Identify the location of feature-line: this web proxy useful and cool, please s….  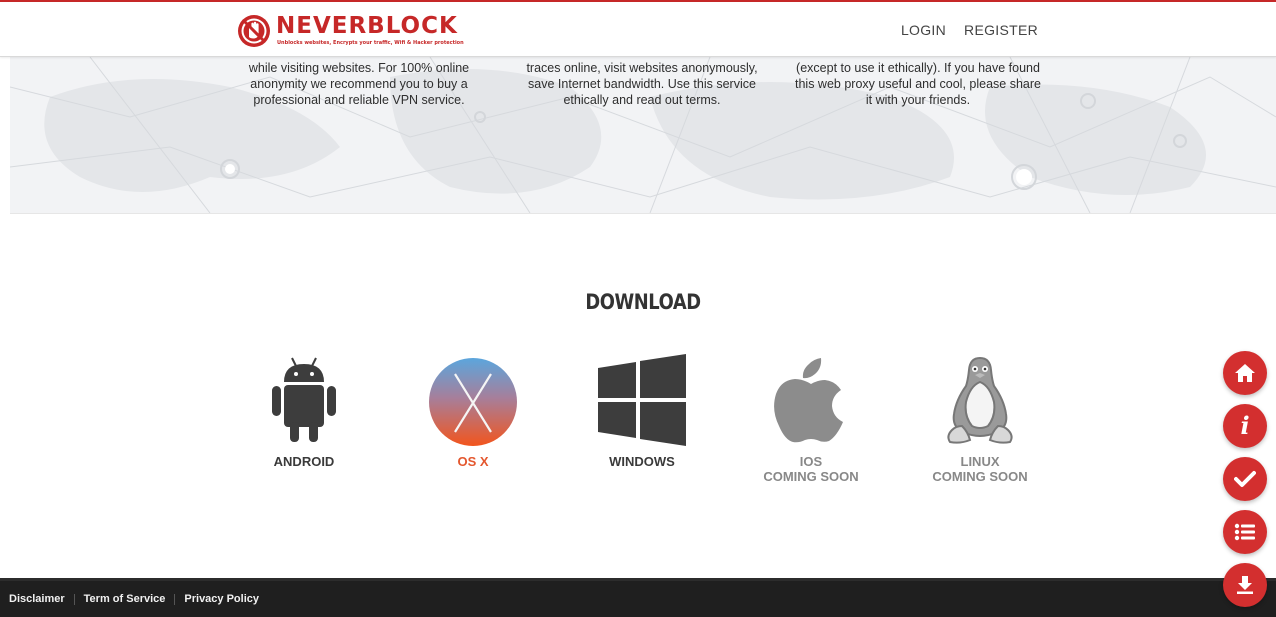
(918, 84).